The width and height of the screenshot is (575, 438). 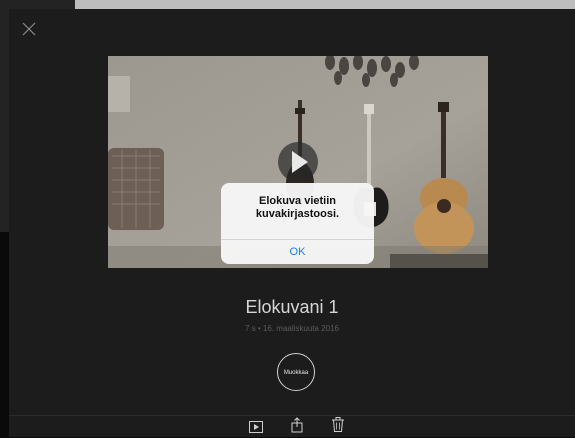 I want to click on close-icon, so click(x=29, y=29).